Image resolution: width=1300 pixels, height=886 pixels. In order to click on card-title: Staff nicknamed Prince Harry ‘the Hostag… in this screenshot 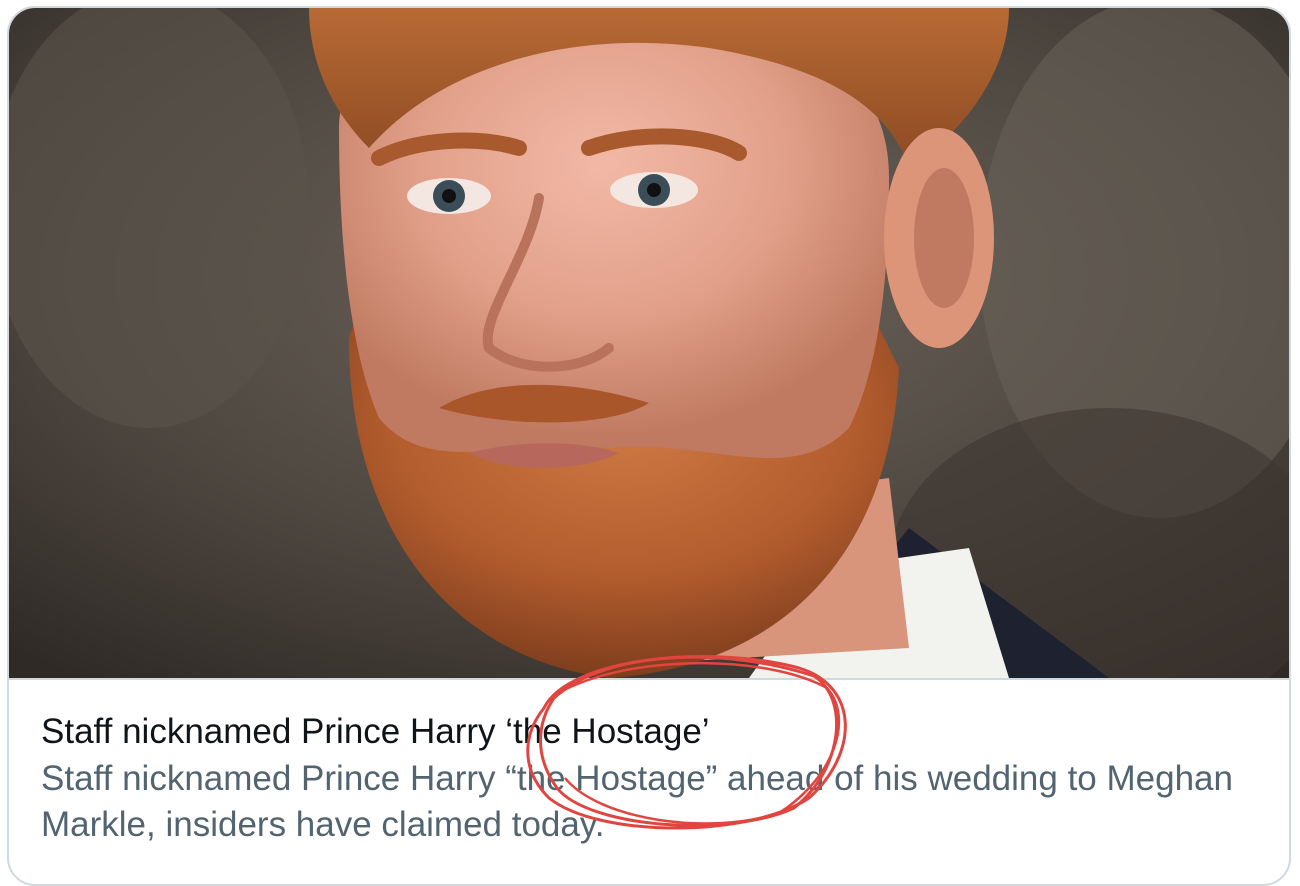, I will do `click(656, 732)`.